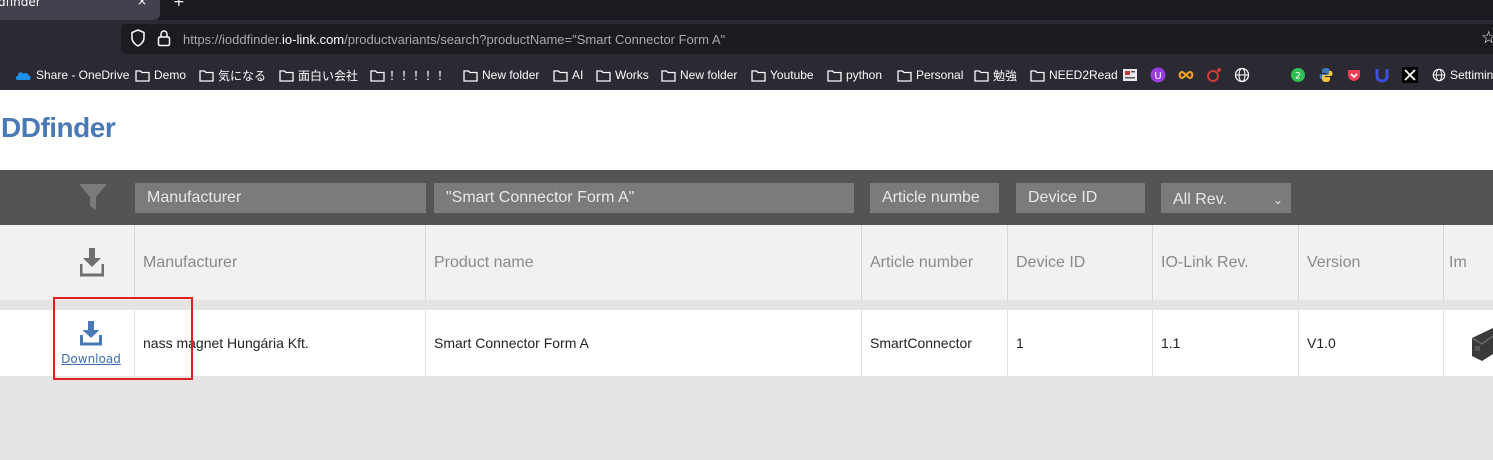 This screenshot has width=1493, height=460. I want to click on url-domain: io-link.com, so click(313, 39).